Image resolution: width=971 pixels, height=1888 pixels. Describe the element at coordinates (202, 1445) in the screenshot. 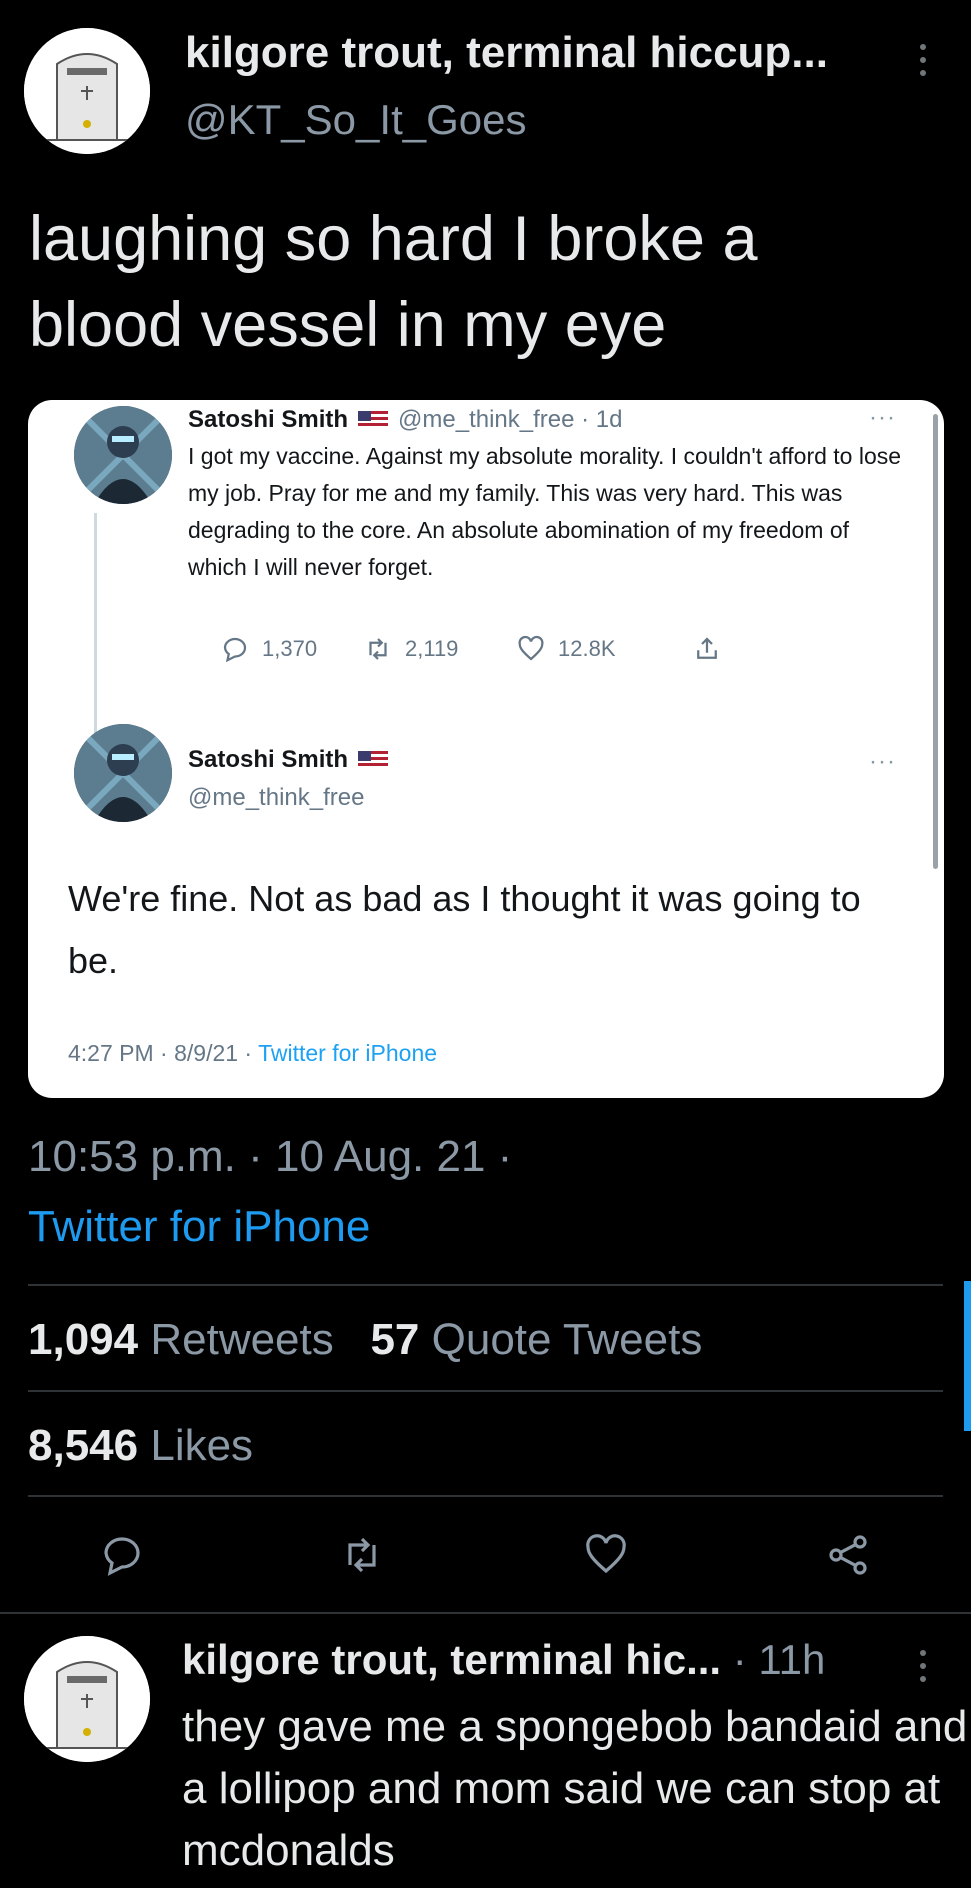

I see `likes-label: Likes` at that location.